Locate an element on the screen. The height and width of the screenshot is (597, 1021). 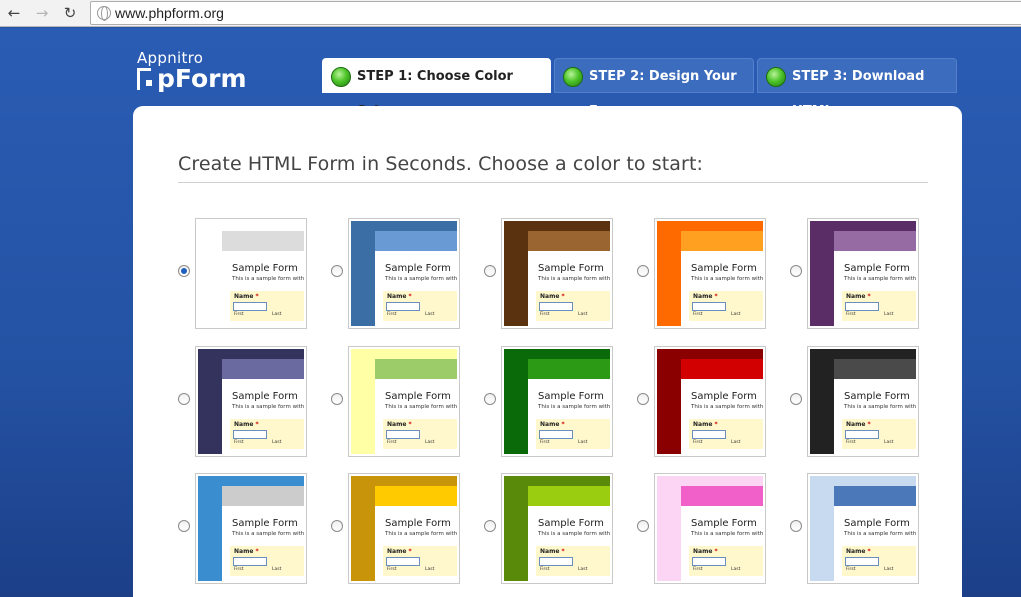
back-arrow-icon: ← is located at coordinates (14, 13).